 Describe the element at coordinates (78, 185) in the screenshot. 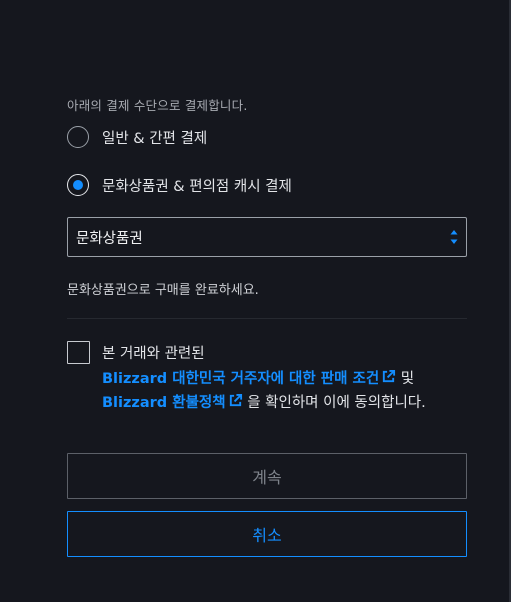

I see `radio-button-giftcard` at that location.